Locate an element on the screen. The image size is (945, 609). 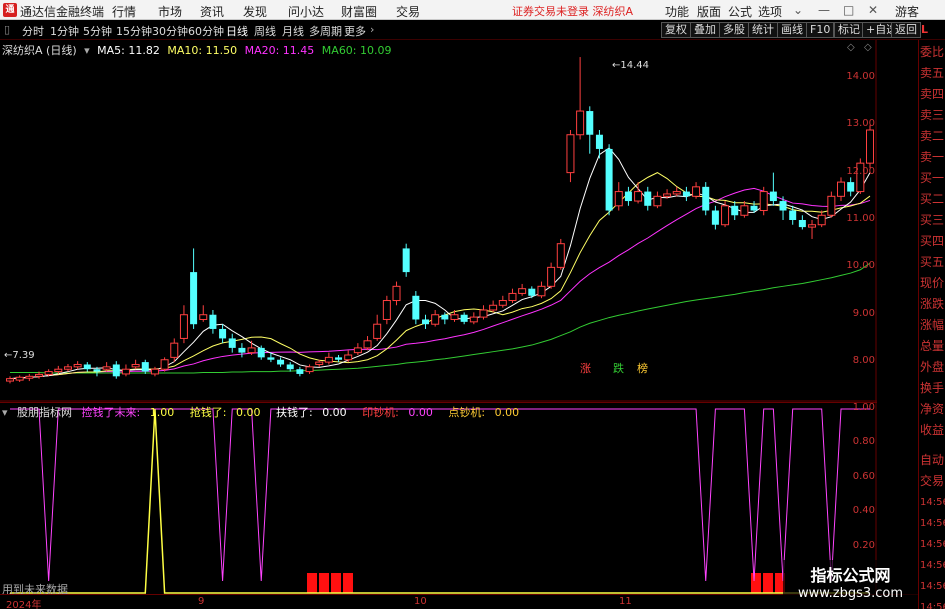
menu-ask: 问小达 is located at coordinates (306, 11).